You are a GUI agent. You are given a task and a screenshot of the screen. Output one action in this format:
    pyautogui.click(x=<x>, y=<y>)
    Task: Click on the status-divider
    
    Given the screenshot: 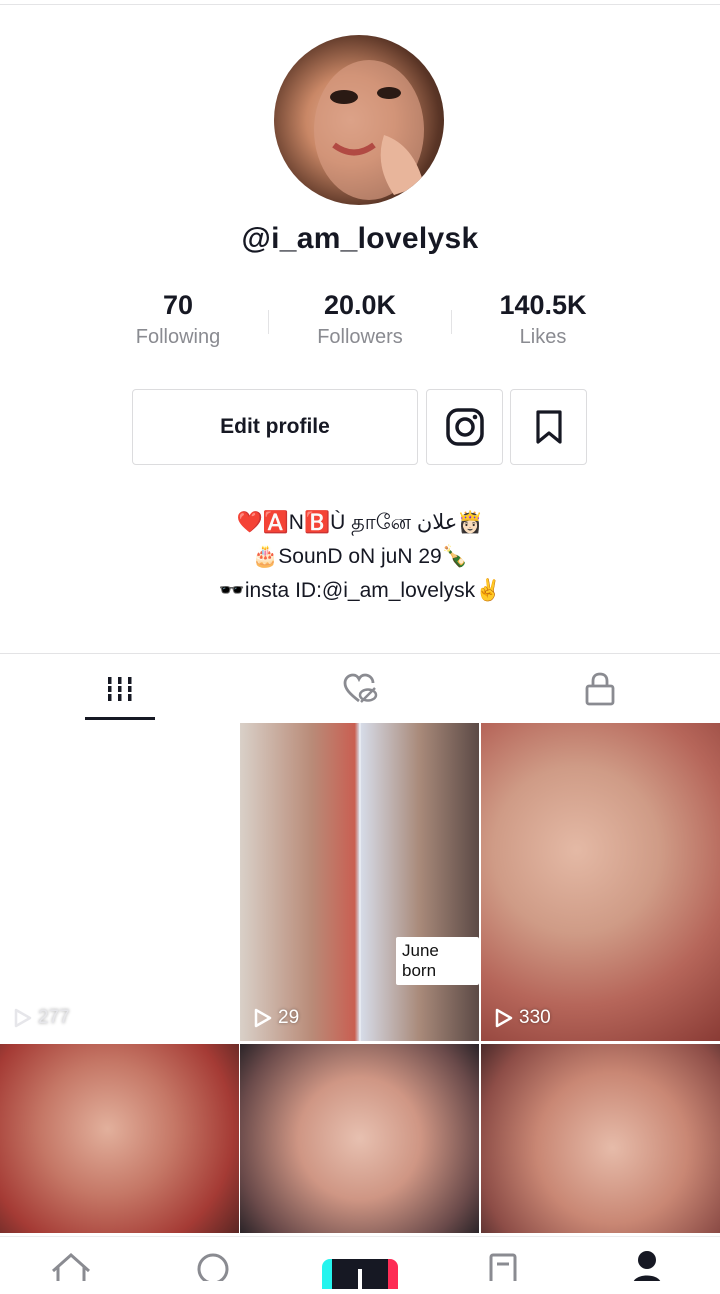 What is the action you would take?
    pyautogui.click(x=360, y=4)
    